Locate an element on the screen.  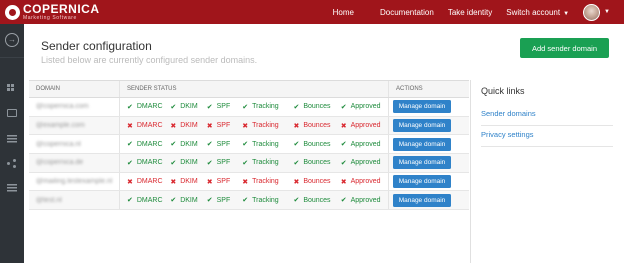
status-spf: ✔ SPF is located at coordinates (224, 107).